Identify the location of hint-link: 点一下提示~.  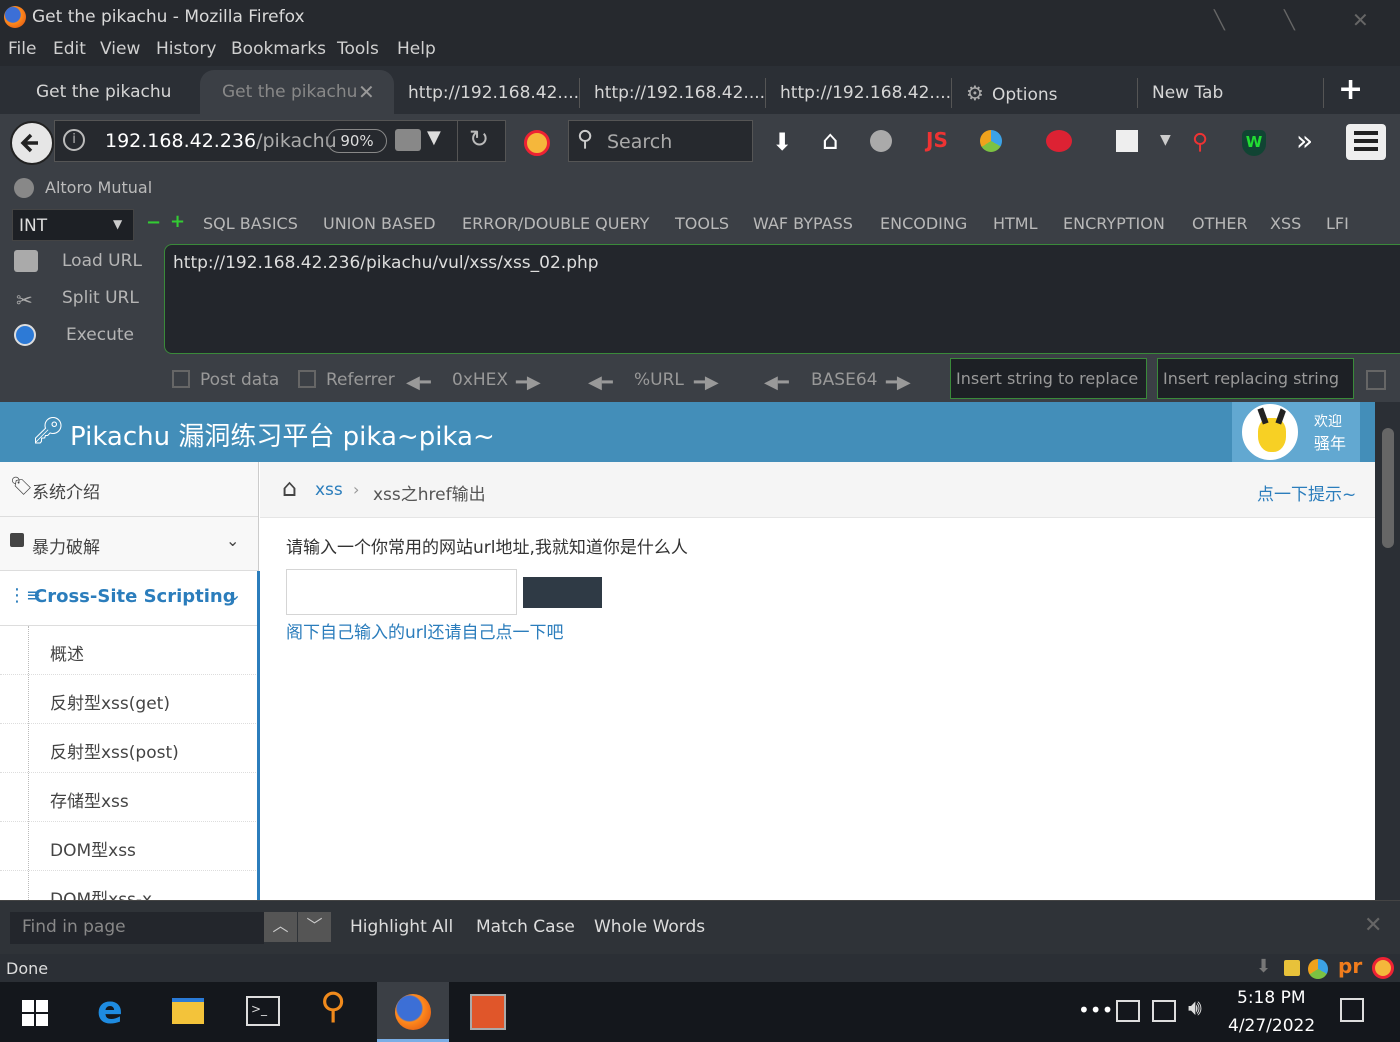
(1306, 492).